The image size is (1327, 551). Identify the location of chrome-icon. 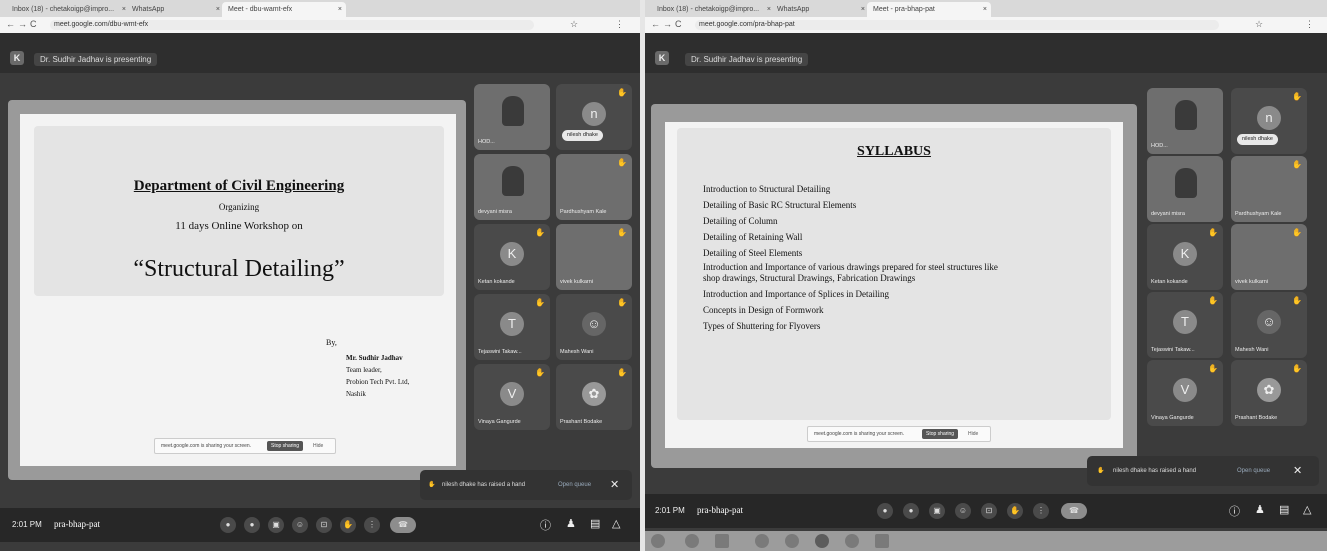
(822, 541).